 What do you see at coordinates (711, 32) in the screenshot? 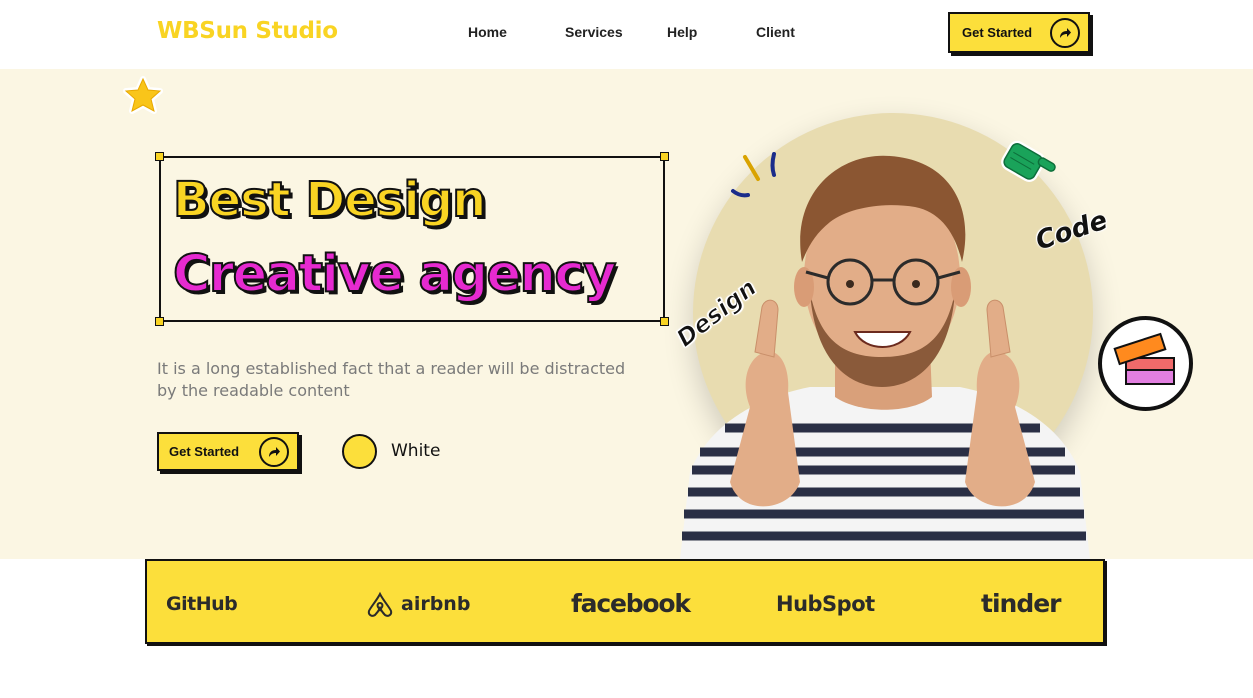
I see `nav-help: Help` at bounding box center [711, 32].